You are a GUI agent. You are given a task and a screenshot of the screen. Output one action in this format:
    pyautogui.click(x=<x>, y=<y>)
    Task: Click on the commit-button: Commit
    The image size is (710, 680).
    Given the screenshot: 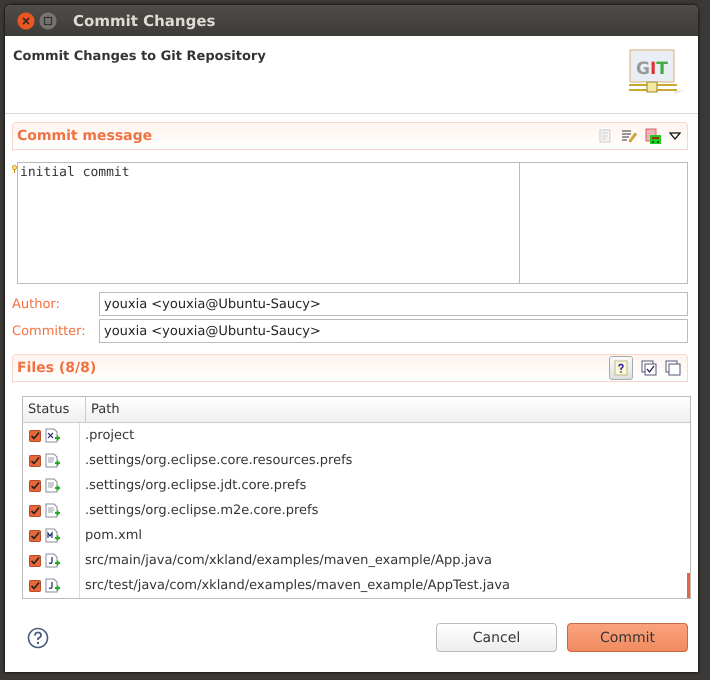 What is the action you would take?
    pyautogui.click(x=627, y=637)
    